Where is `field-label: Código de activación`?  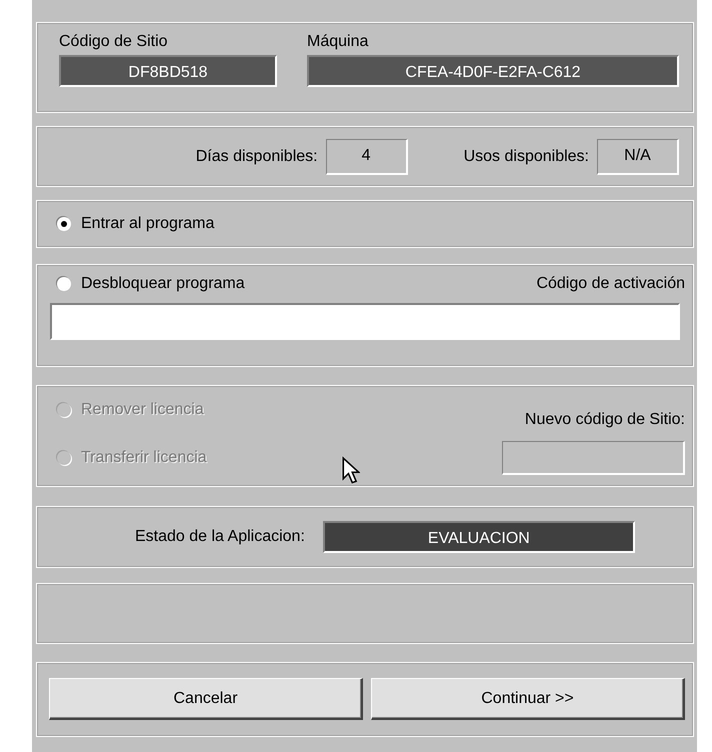
field-label: Código de activación is located at coordinates (610, 284).